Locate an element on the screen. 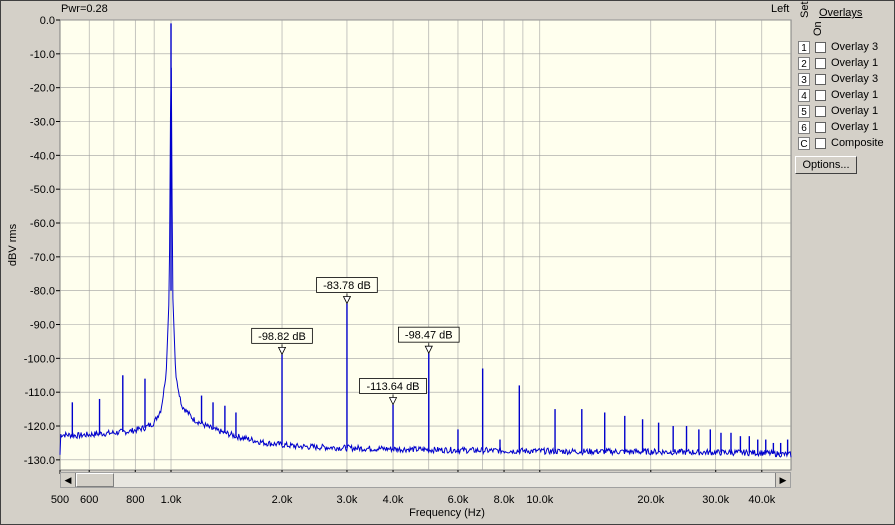  y-tick-label: -20.0 is located at coordinates (42, 89).